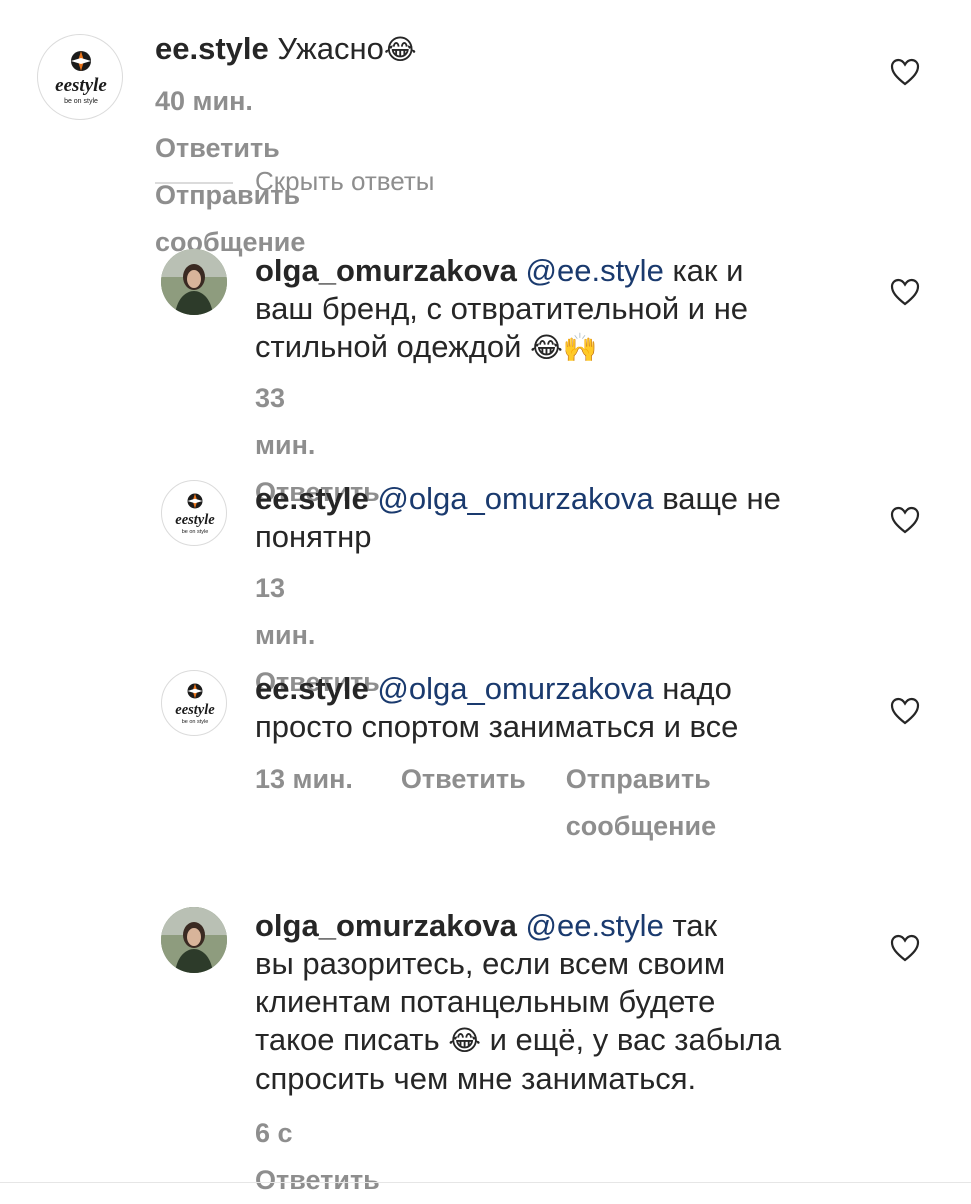 Image resolution: width=971 pixels, height=1204 pixels. What do you see at coordinates (641, 803) in the screenshot?
I see `send-message-button: Отправить сообщение` at bounding box center [641, 803].